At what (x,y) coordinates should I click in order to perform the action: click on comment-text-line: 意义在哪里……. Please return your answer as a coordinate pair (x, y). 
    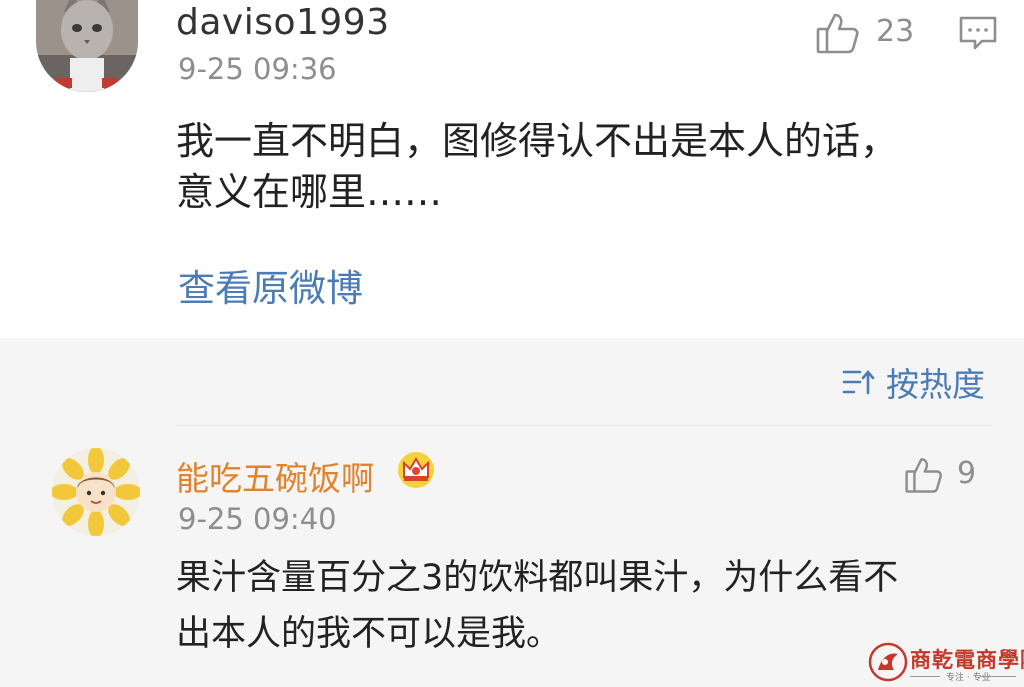
    Looking at the image, I should click on (309, 192).